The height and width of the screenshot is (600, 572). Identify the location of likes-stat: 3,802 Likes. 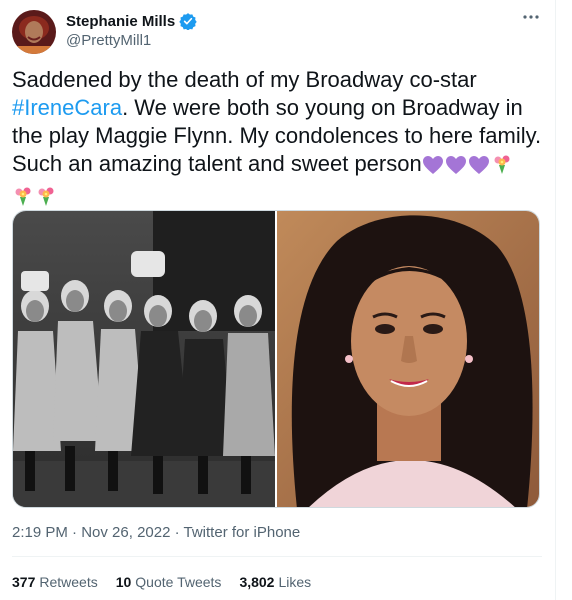
(275, 582).